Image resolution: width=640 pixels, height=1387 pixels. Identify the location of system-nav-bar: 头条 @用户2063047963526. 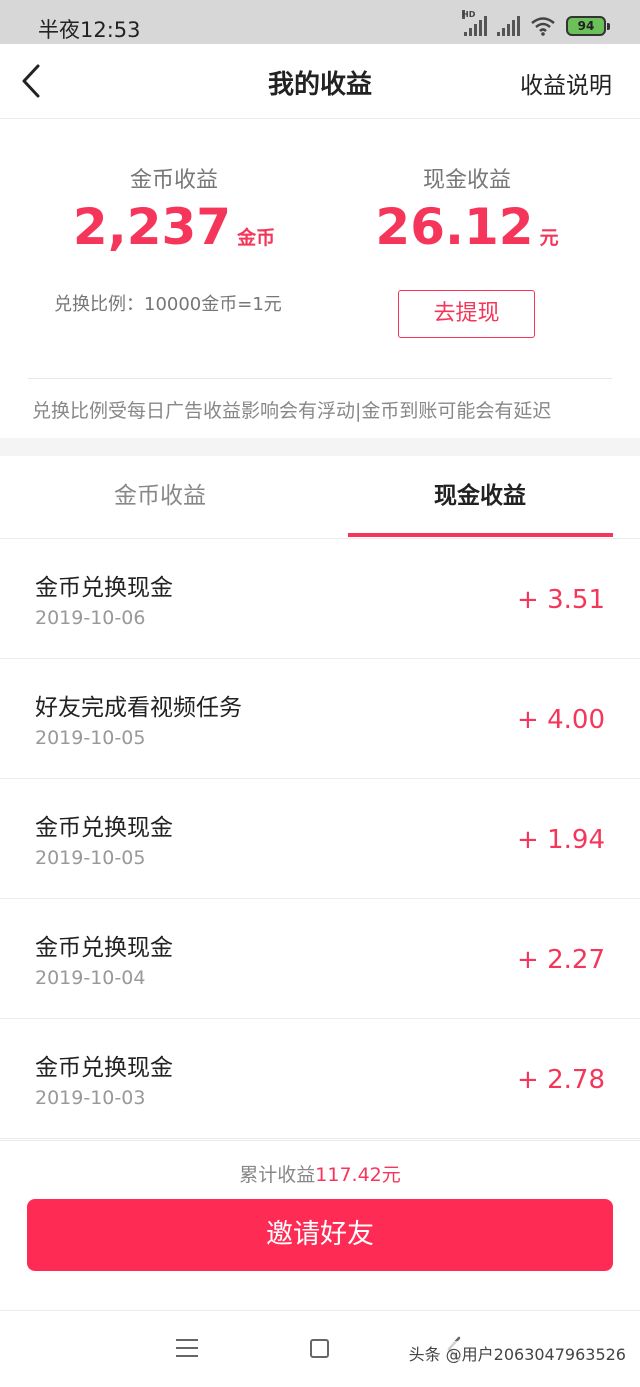
(320, 1348).